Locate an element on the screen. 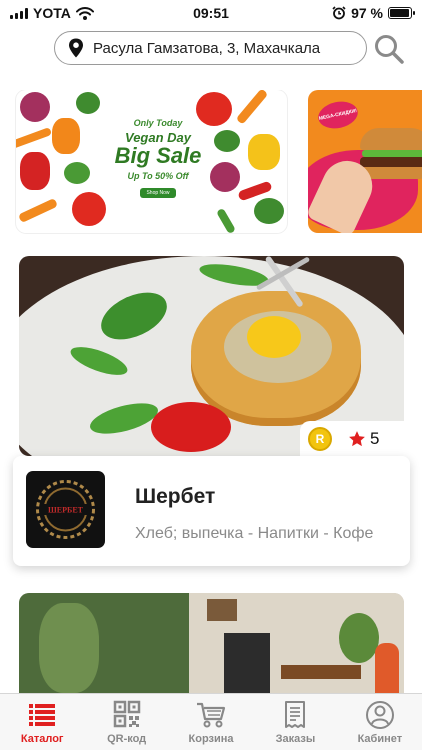  rating-badge: R 5 is located at coordinates (354, 439).